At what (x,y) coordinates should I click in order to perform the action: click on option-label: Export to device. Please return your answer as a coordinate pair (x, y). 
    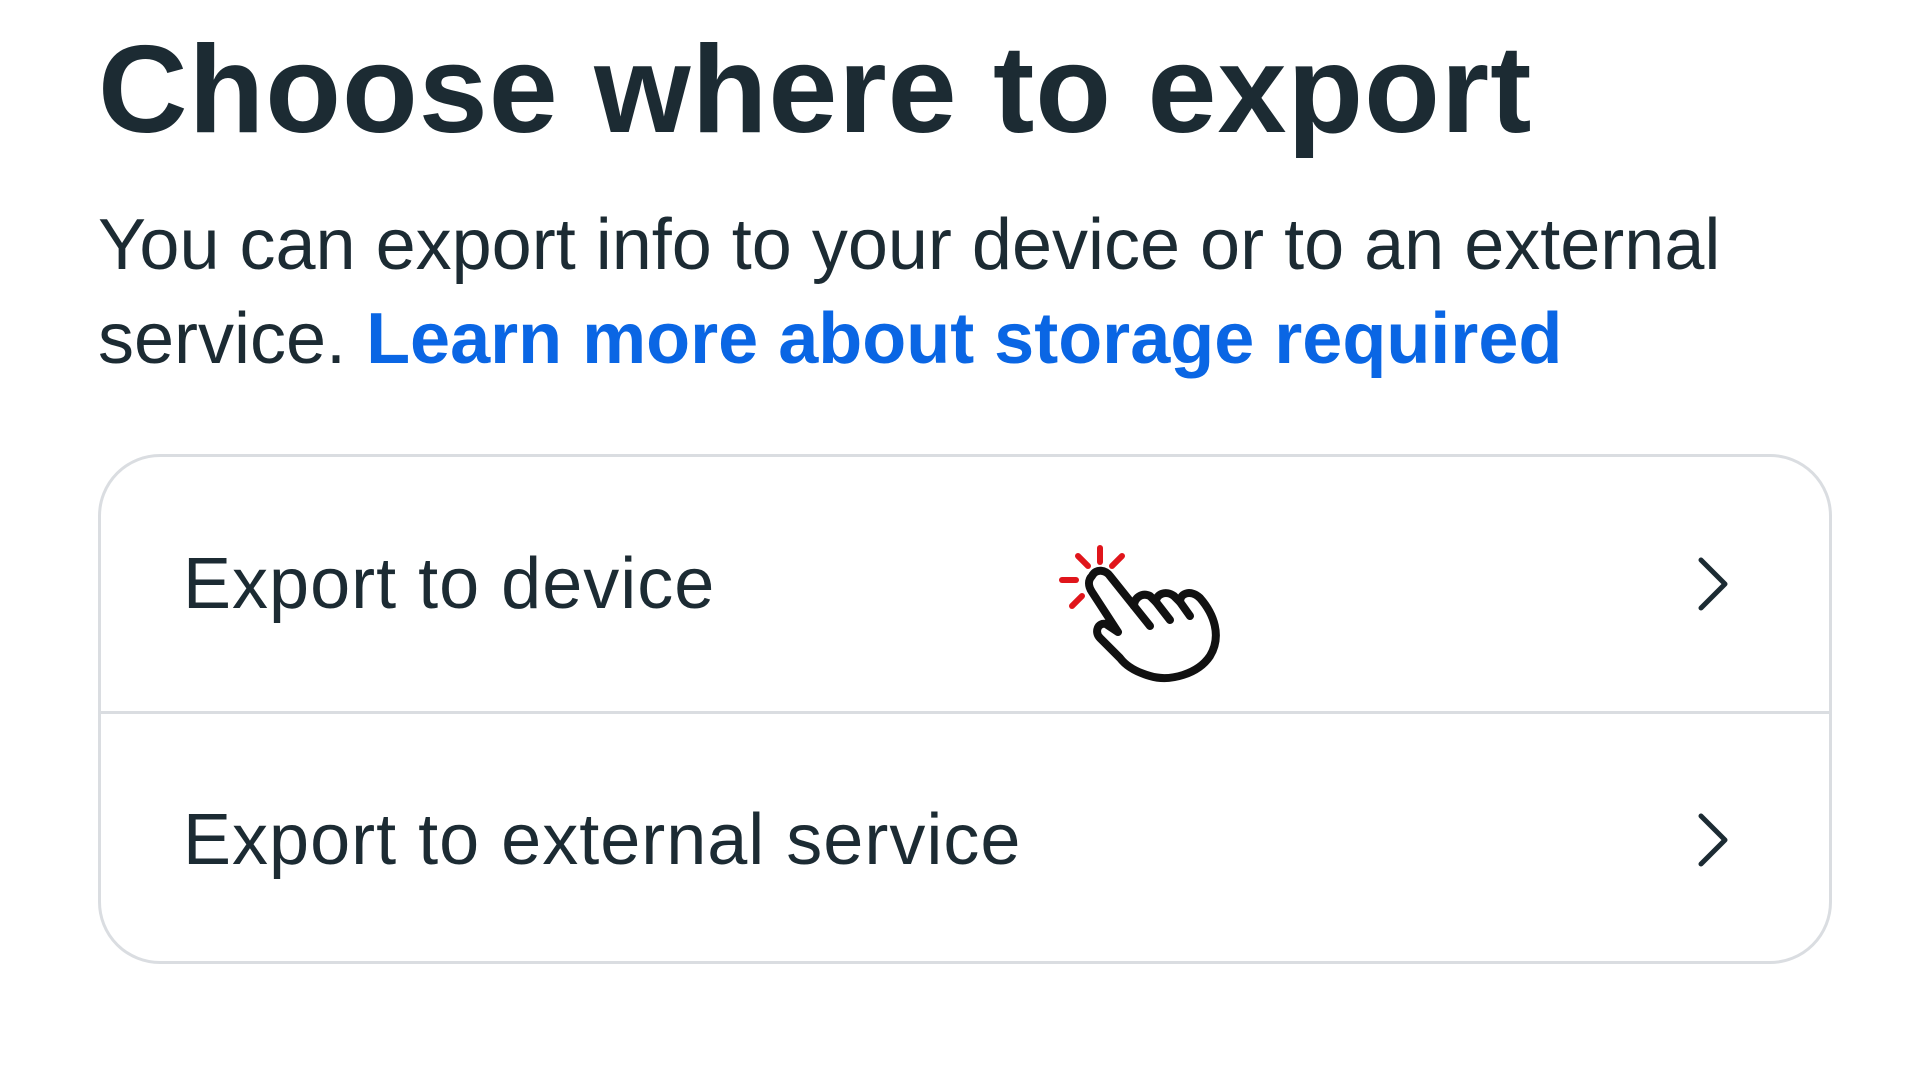
    Looking at the image, I should click on (449, 584).